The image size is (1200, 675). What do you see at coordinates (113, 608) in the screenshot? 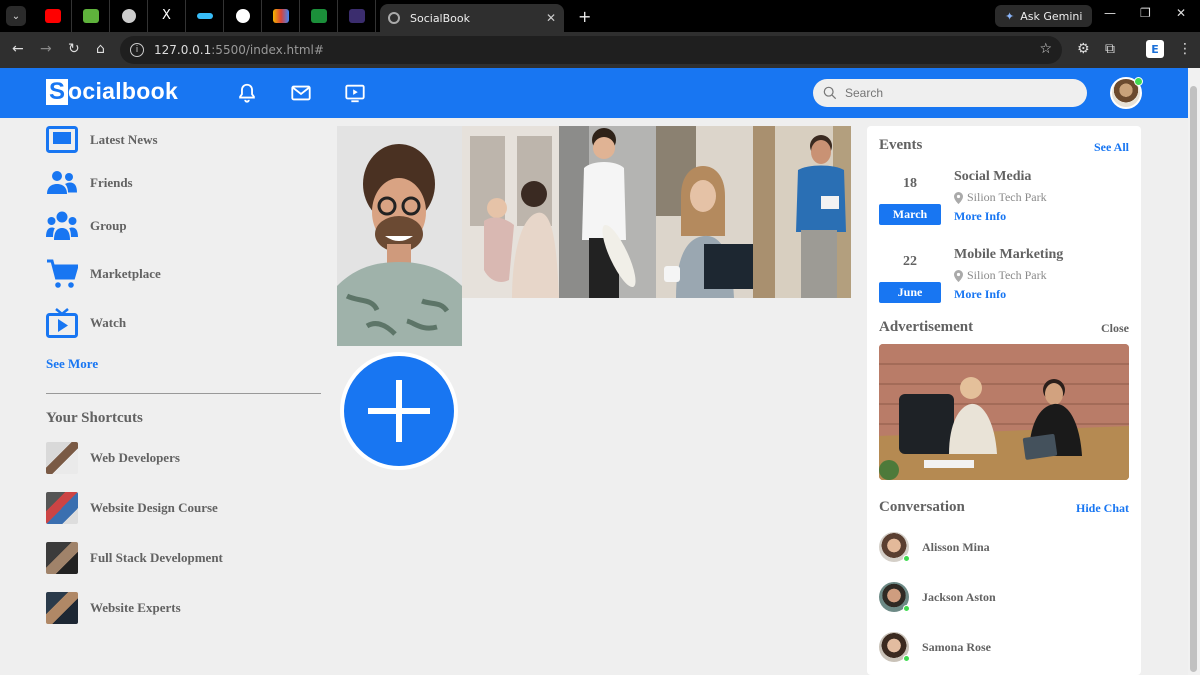
I see `shortcut-website-experts: Website Experts` at bounding box center [113, 608].